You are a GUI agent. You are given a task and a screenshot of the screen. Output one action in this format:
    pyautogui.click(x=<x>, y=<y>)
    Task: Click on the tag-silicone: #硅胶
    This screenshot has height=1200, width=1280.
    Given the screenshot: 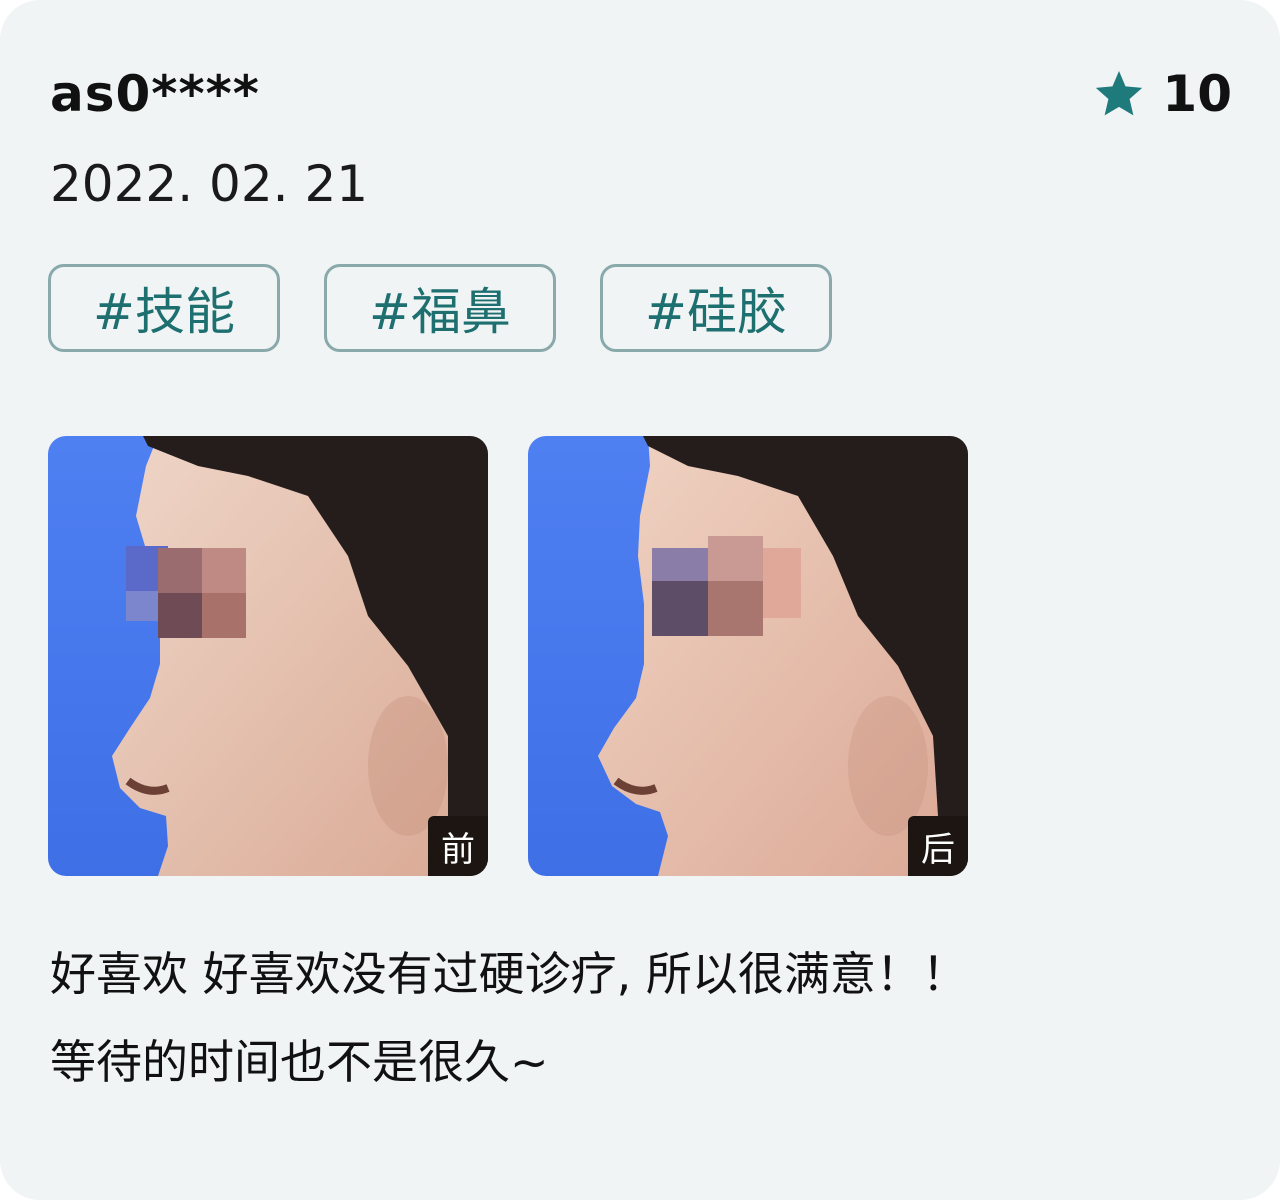 What is the action you would take?
    pyautogui.click(x=716, y=308)
    